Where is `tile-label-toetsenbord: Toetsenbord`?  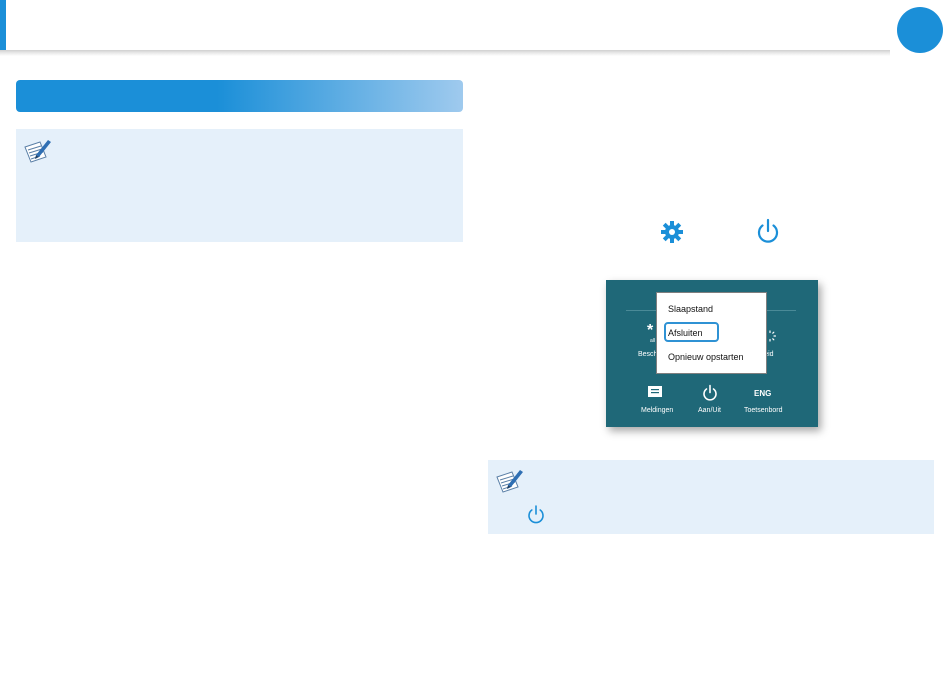 tile-label-toetsenbord: Toetsenbord is located at coordinates (763, 410).